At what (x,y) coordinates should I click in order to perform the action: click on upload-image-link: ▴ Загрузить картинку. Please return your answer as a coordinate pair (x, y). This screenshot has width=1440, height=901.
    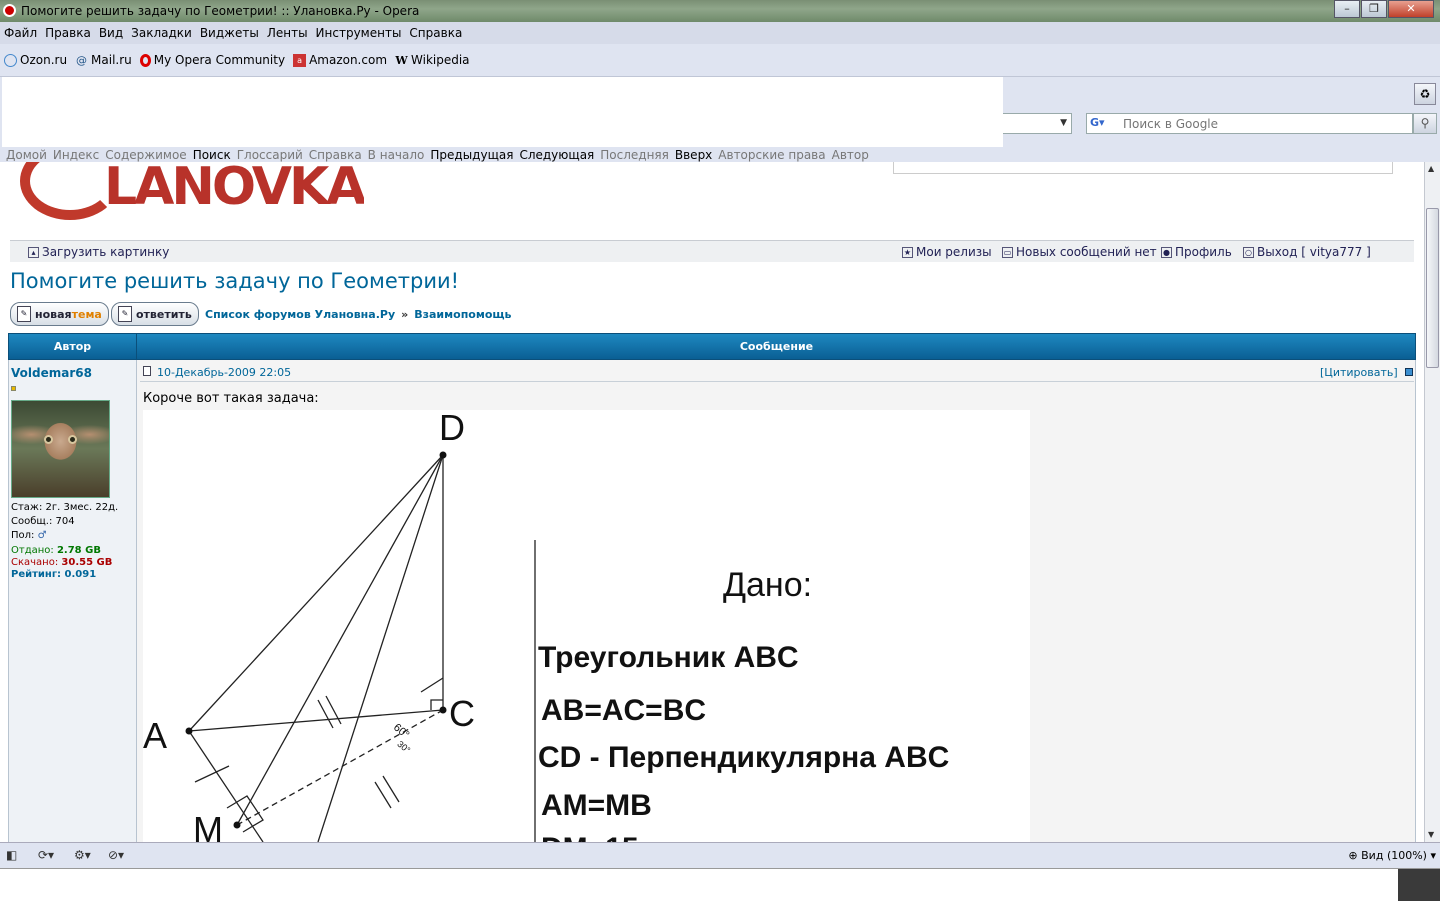
    Looking at the image, I should click on (98, 252).